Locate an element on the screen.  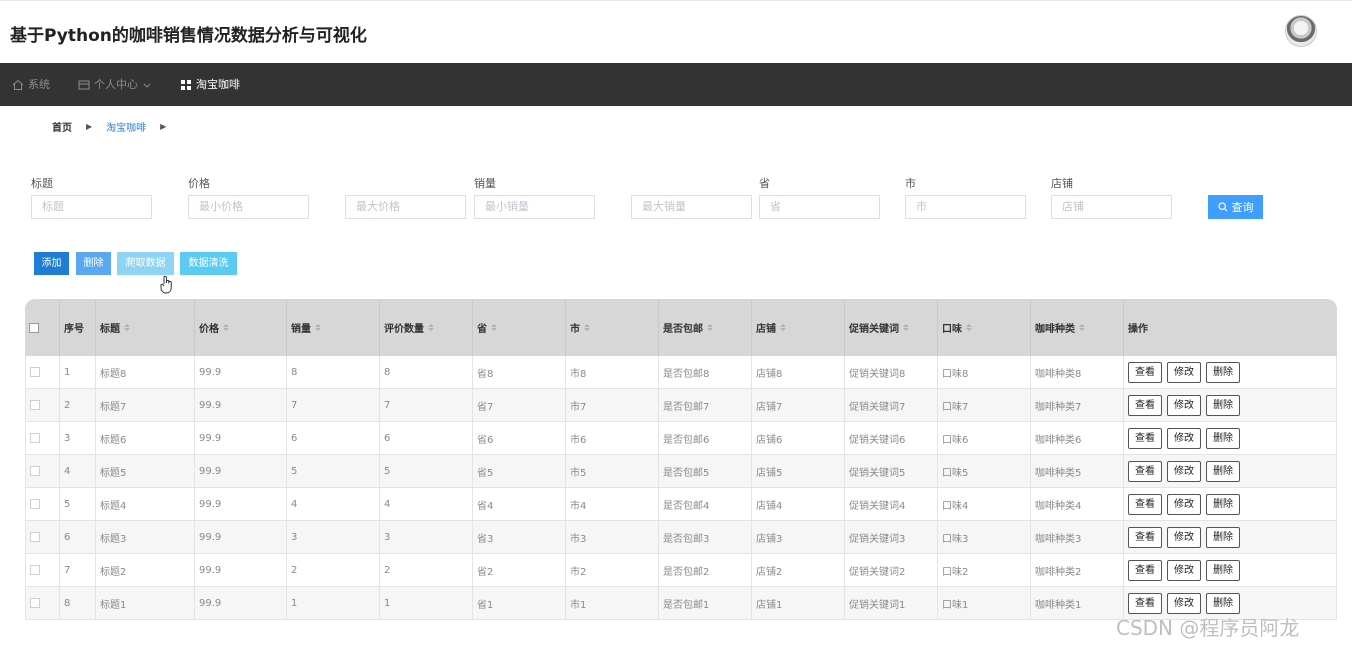
nav-item-taobao-coffee: 淘宝咖啡 is located at coordinates (210, 84).